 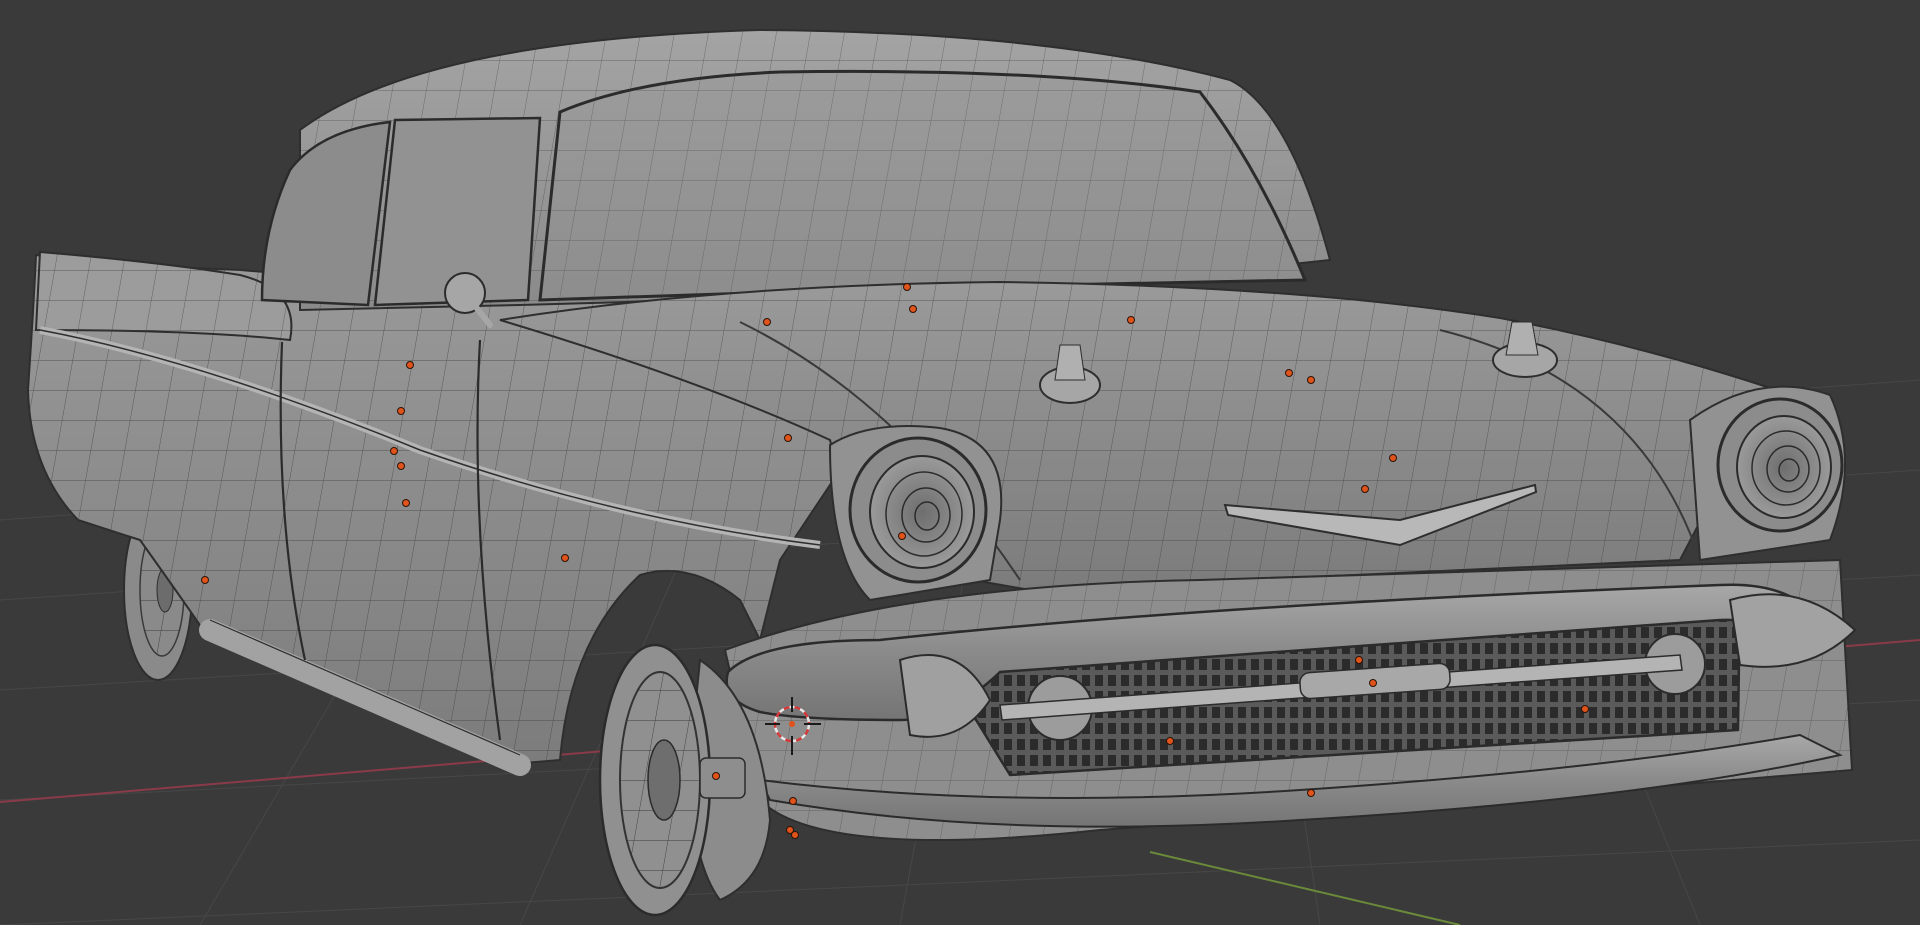 What do you see at coordinates (326, 213) in the screenshot?
I see `rear-side-window` at bounding box center [326, 213].